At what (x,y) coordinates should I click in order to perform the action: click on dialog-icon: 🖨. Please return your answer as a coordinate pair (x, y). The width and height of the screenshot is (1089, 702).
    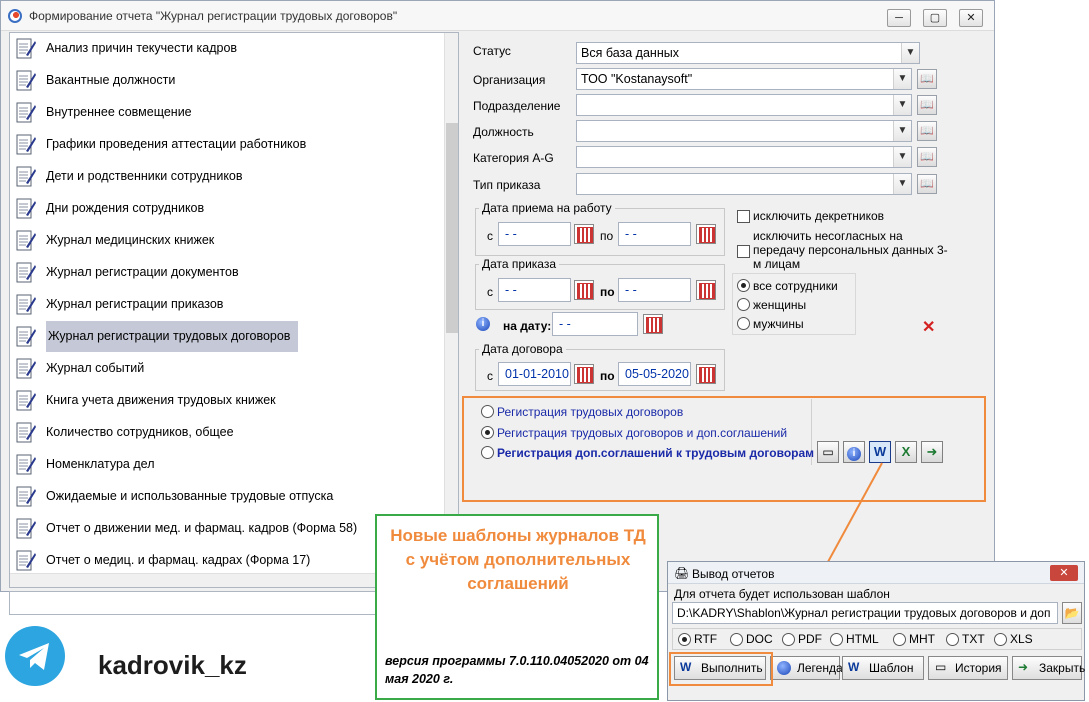
    Looking at the image, I should click on (682, 573).